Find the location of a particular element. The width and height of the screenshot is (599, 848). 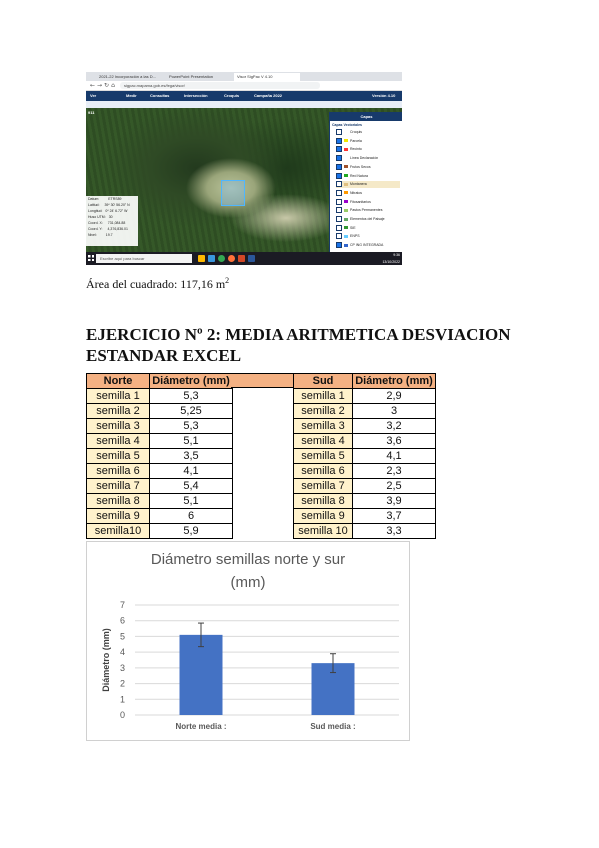

layers-title: Capas is located at coordinates (366, 116).